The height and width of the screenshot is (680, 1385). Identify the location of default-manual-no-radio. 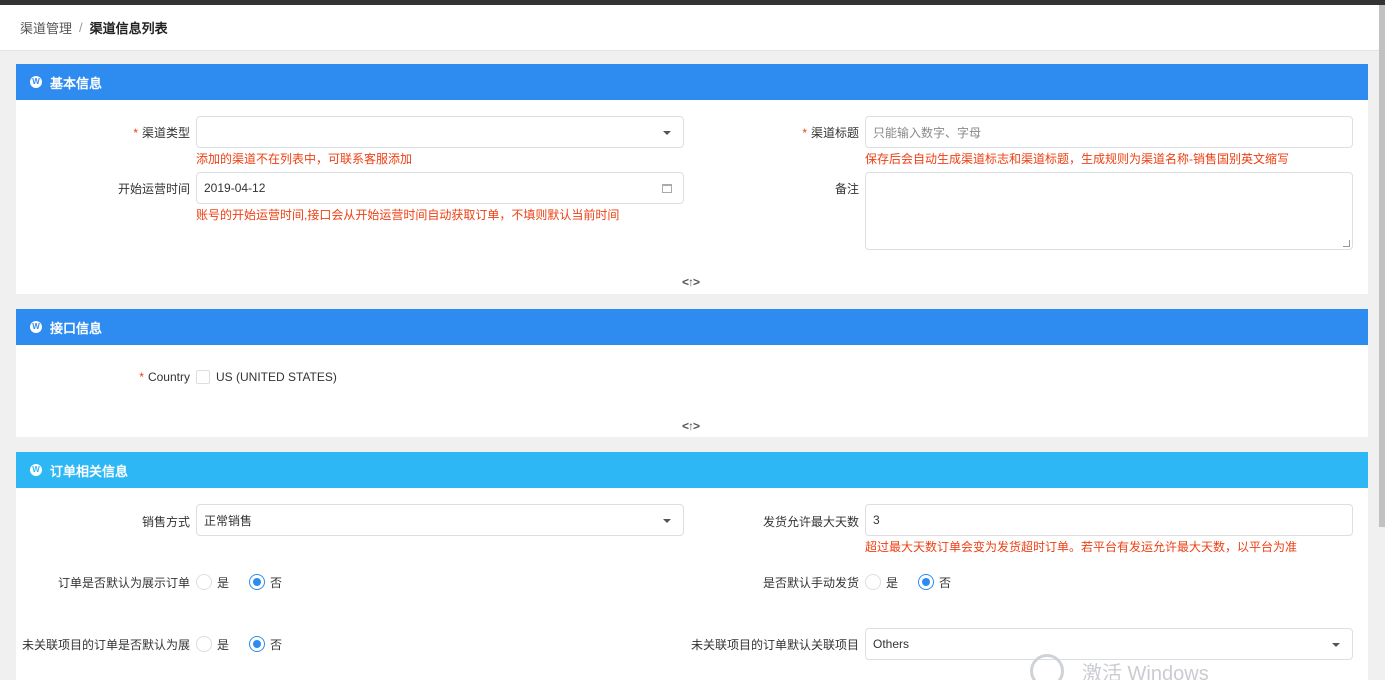
(926, 582).